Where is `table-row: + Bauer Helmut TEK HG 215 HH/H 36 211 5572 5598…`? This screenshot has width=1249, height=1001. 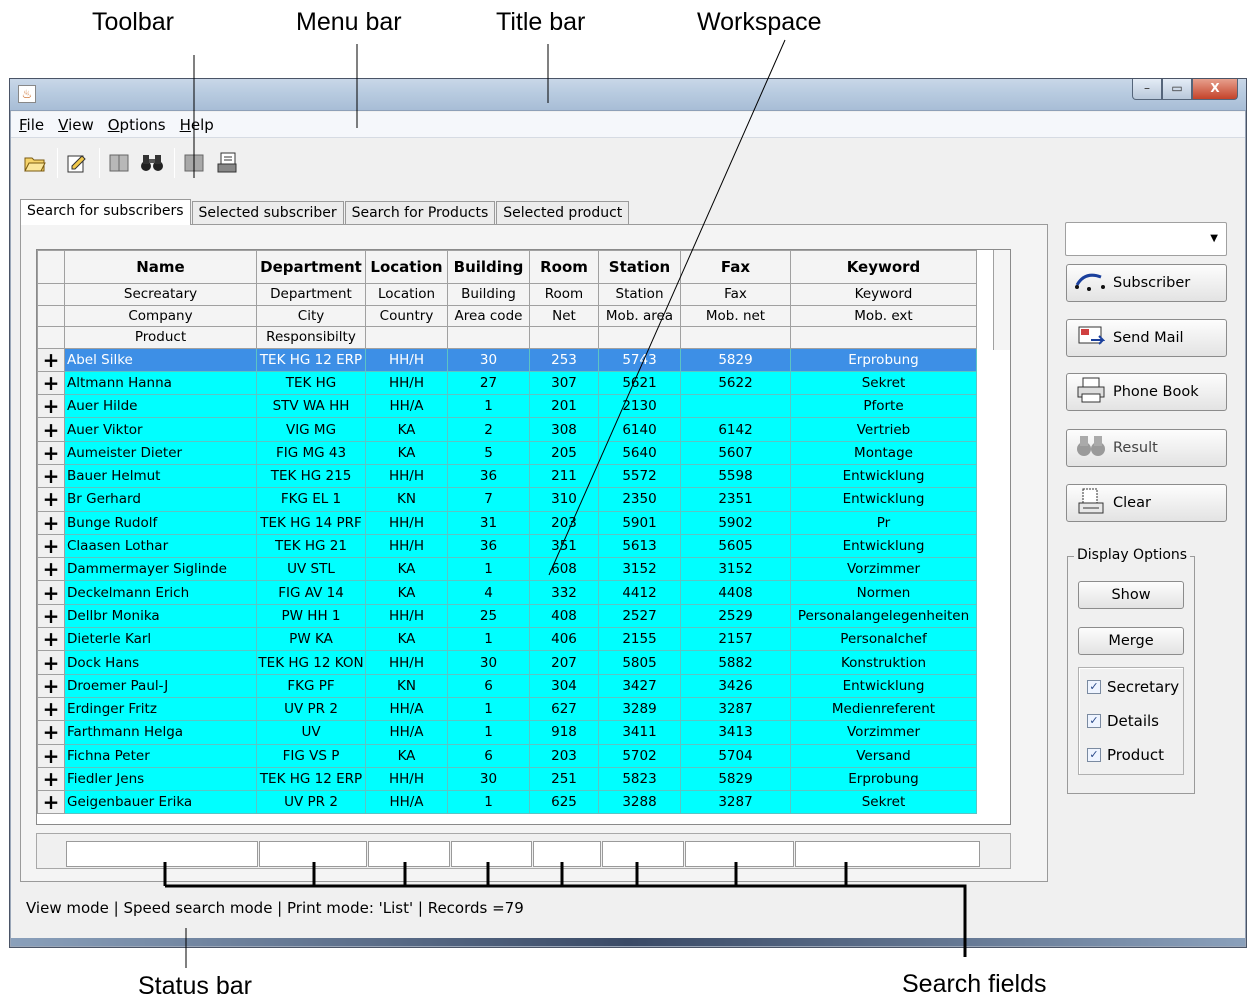 table-row: + Bauer Helmut TEK HG 215 HH/H 36 211 5572 5598… is located at coordinates (507, 476).